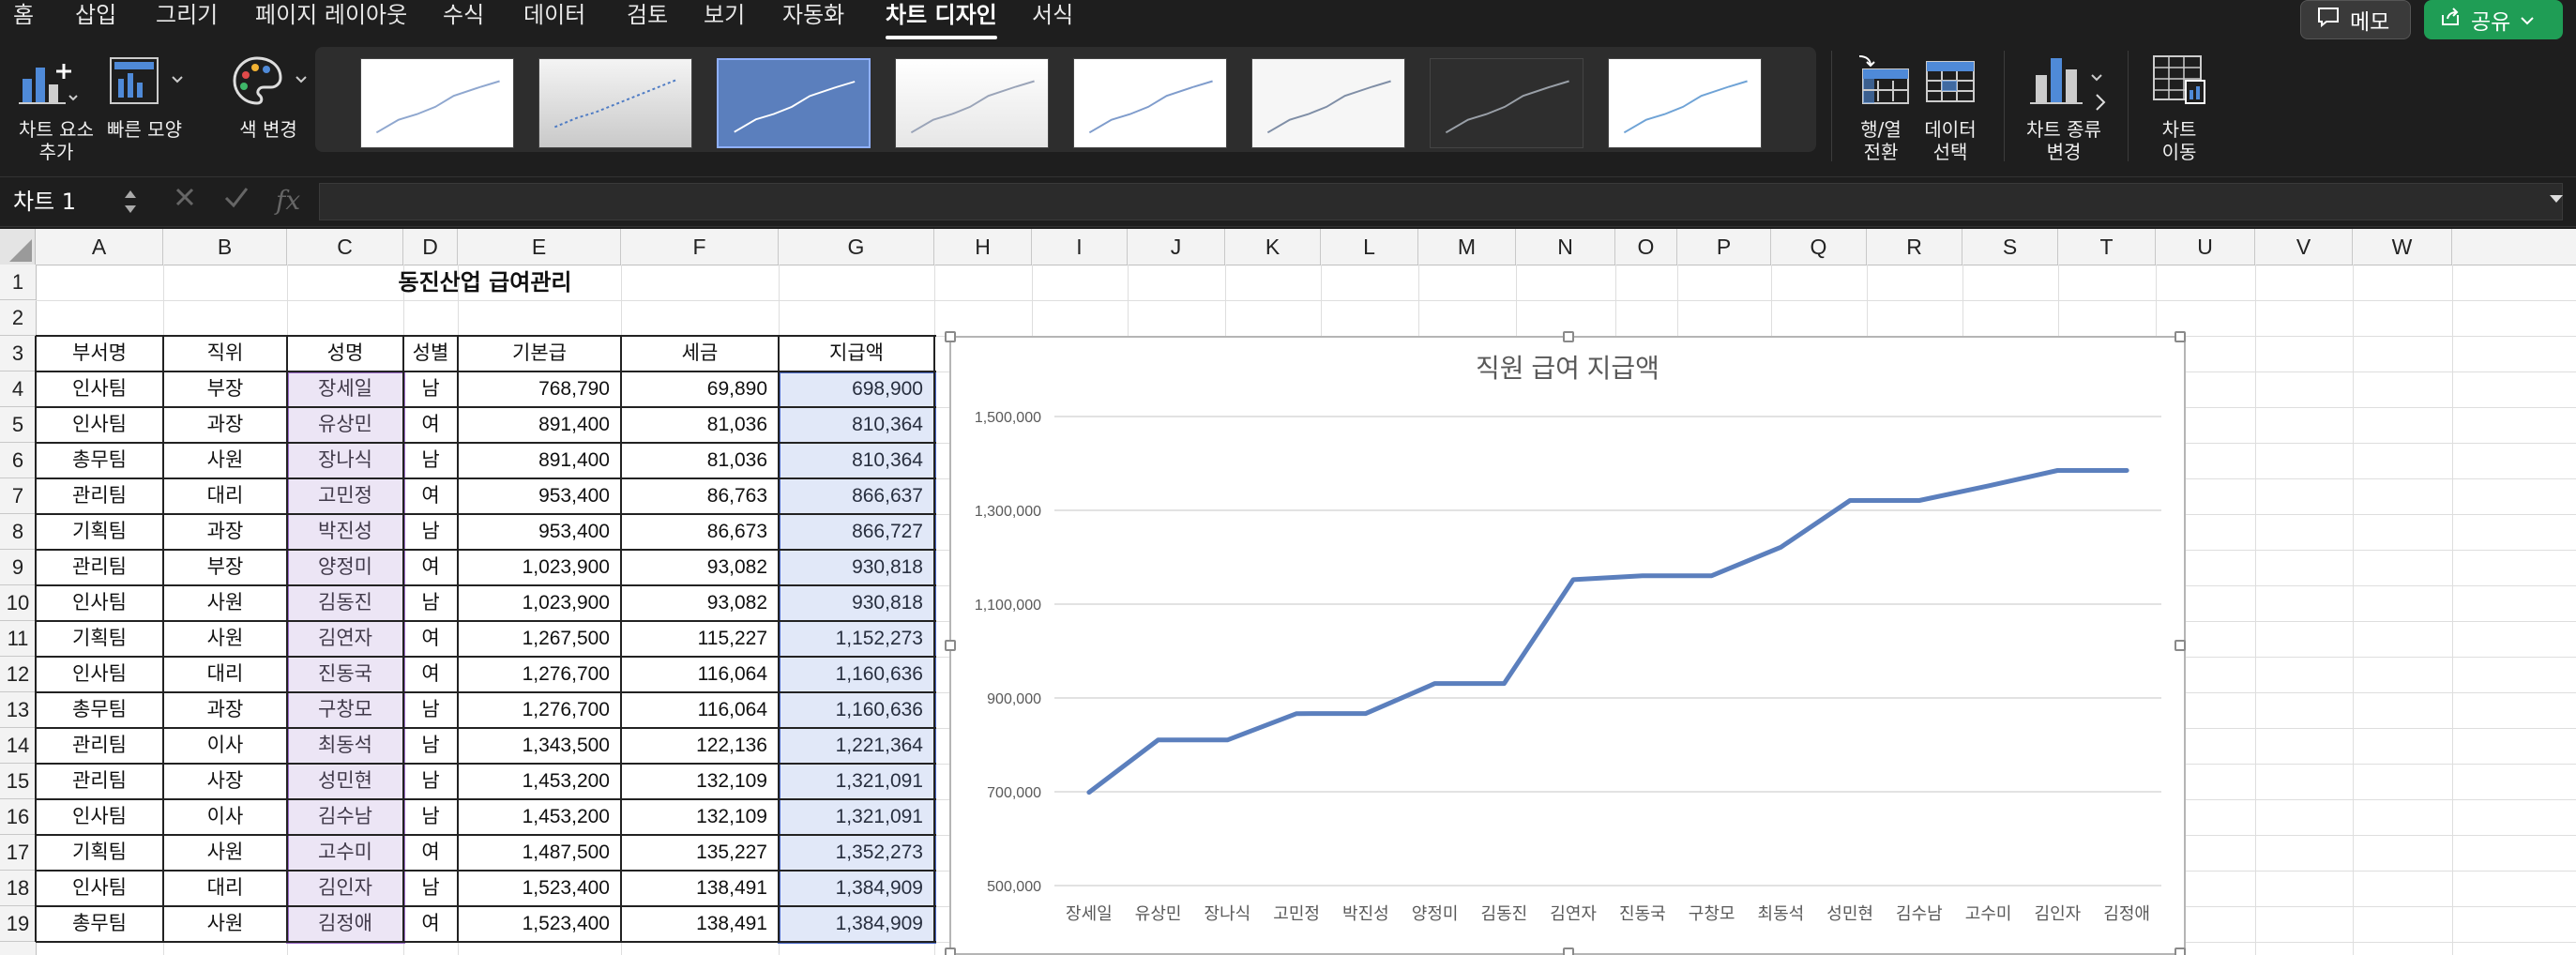 This screenshot has width=2576, height=955. I want to click on table-header-cell: 부서명, so click(99, 354).